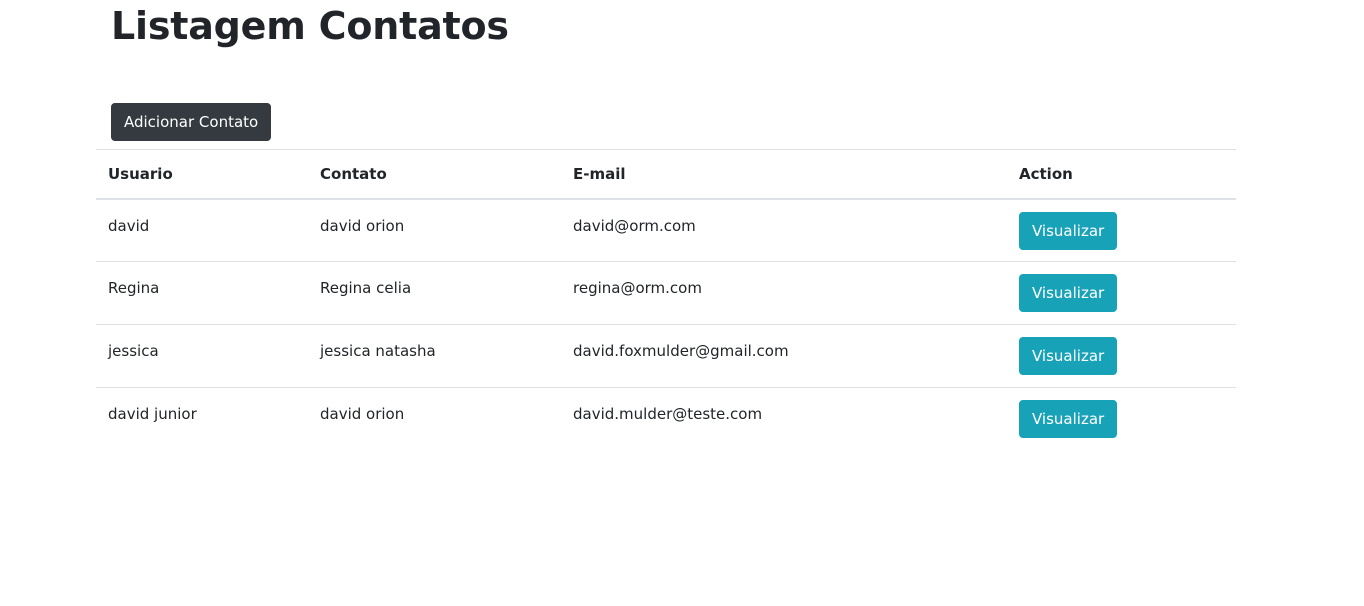 Image resolution: width=1364 pixels, height=606 pixels. What do you see at coordinates (134, 288) in the screenshot?
I see `user-name: Regina` at bounding box center [134, 288].